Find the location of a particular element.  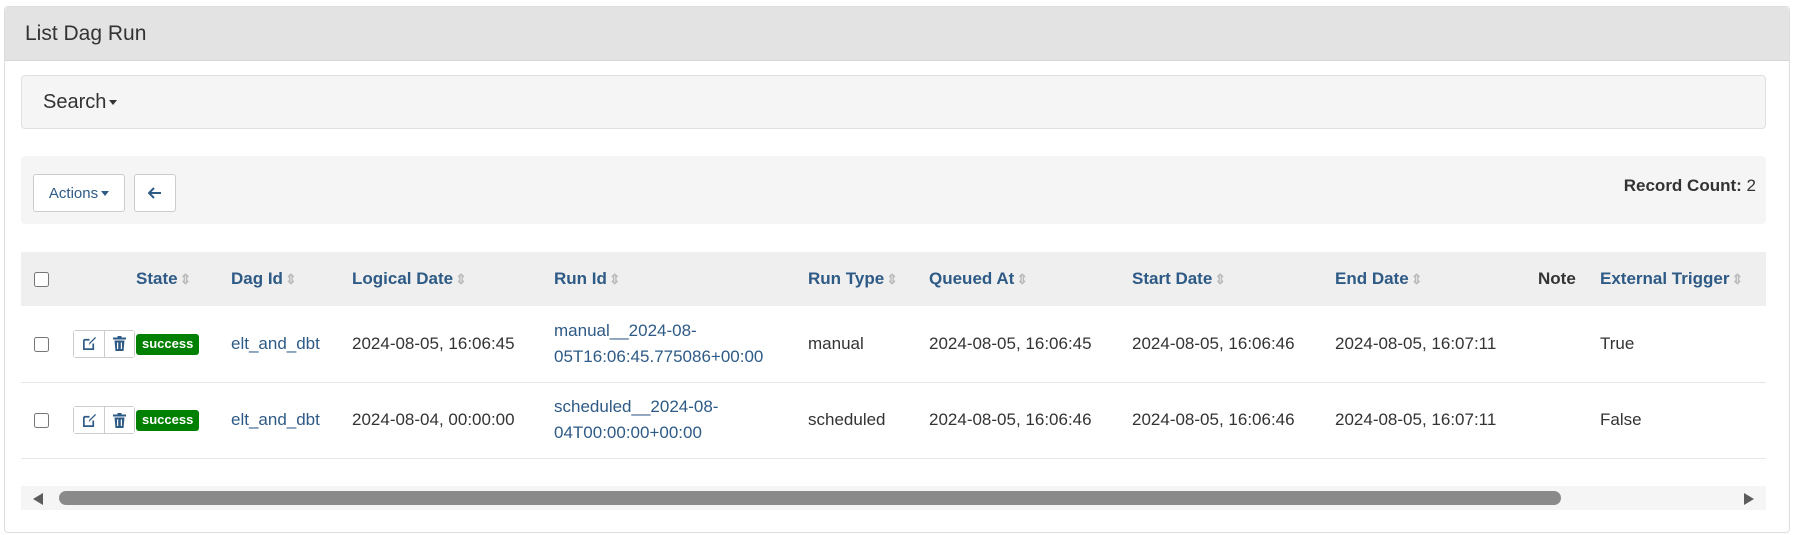

column-header-end-date: End Date ⇕ is located at coordinates (1428, 279).